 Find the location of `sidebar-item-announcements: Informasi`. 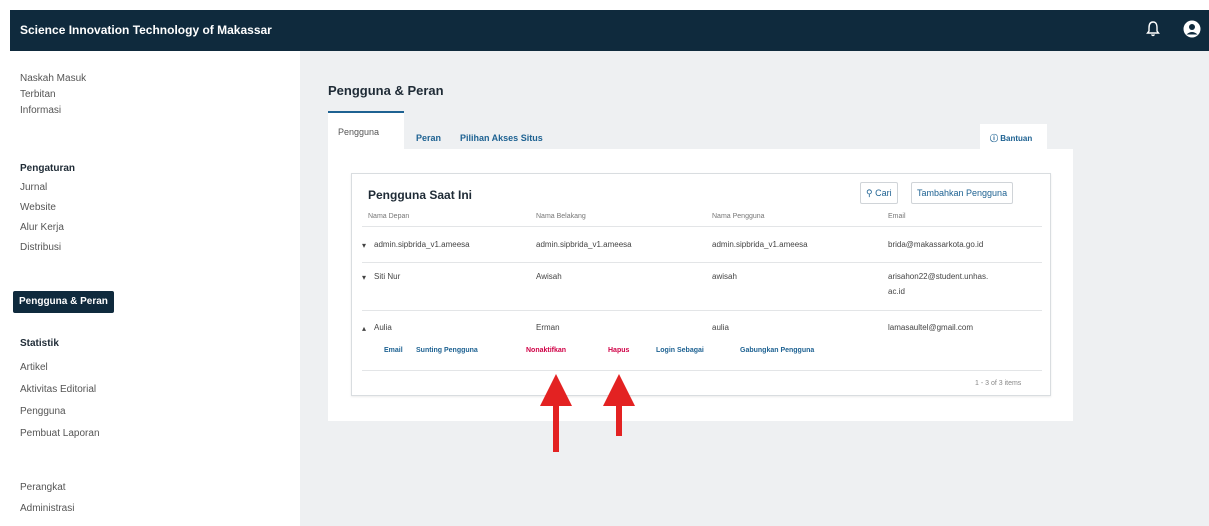

sidebar-item-announcements: Informasi is located at coordinates (40, 110).